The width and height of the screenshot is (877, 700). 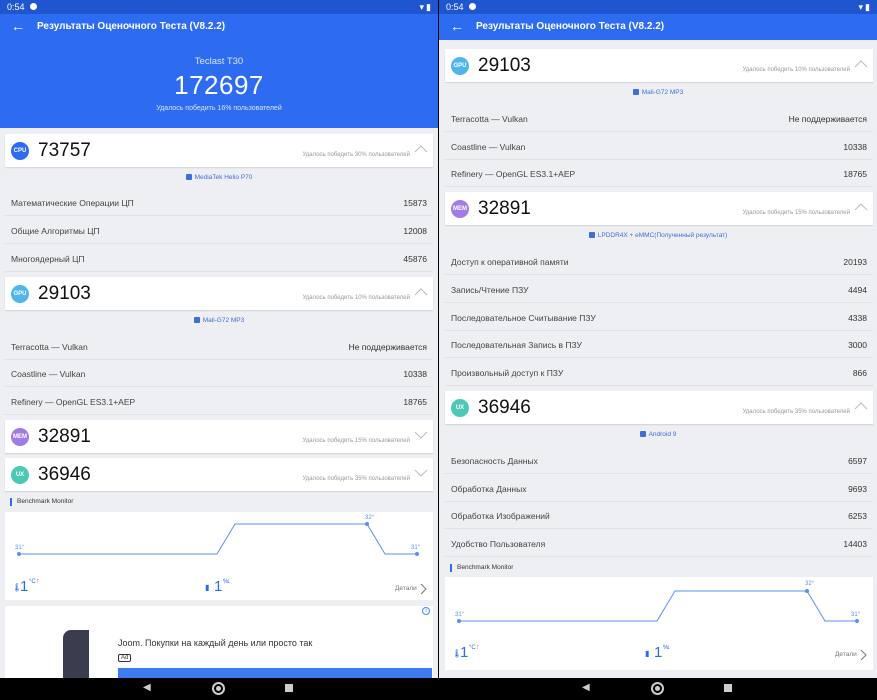 What do you see at coordinates (219, 108) in the screenshot?
I see `total-beat-text: Удалось победить 16% пользователей` at bounding box center [219, 108].